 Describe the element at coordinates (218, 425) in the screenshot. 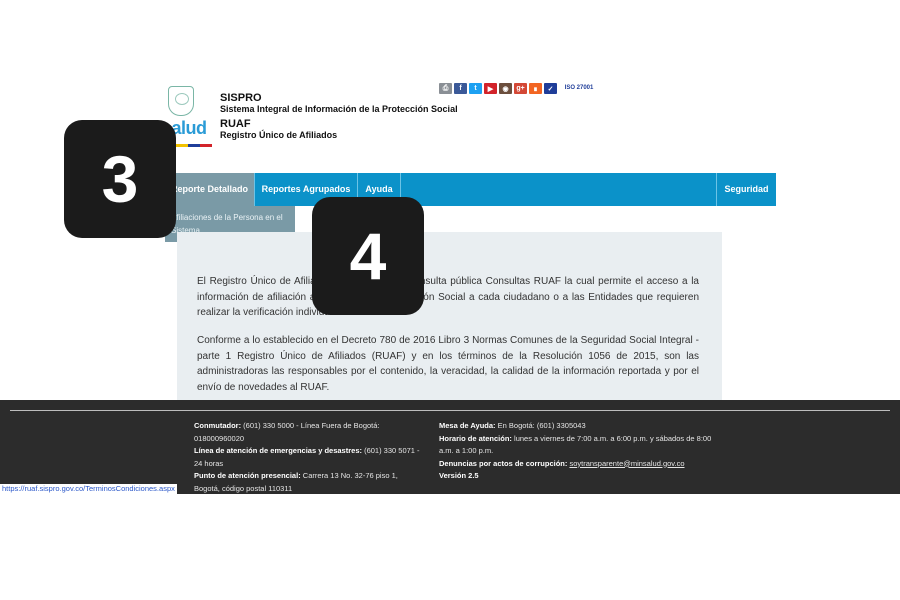

I see `conmutador-label: Conmutador:` at that location.